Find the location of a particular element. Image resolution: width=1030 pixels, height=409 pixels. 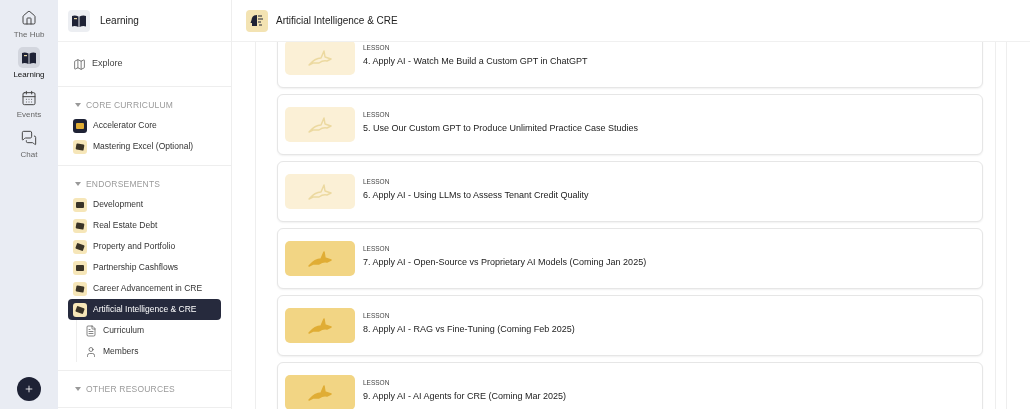

course-item: Partnership Cashflows is located at coordinates (144, 267).